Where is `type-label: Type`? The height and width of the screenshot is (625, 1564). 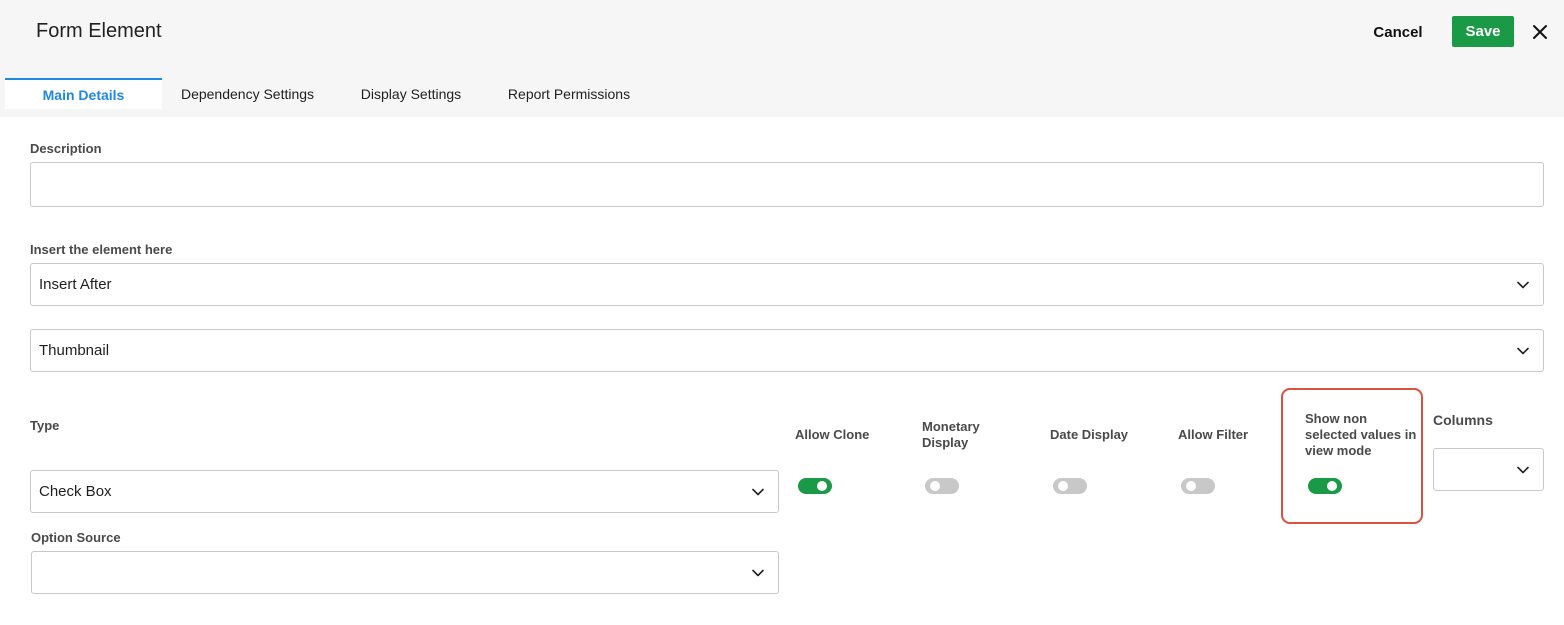 type-label: Type is located at coordinates (45, 425).